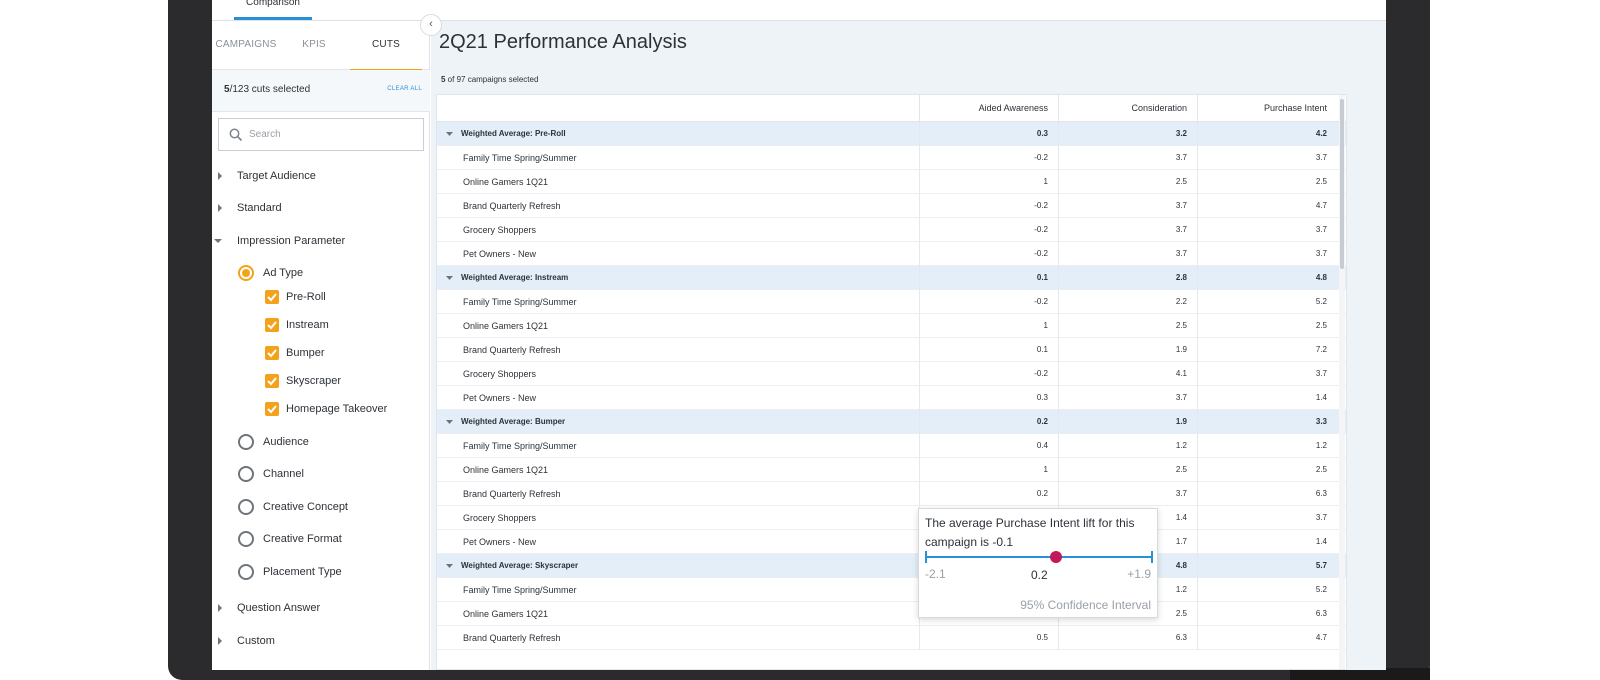 The height and width of the screenshot is (680, 1600). Describe the element at coordinates (337, 409) in the screenshot. I see `checkbox-label: Homepage Takeover` at that location.